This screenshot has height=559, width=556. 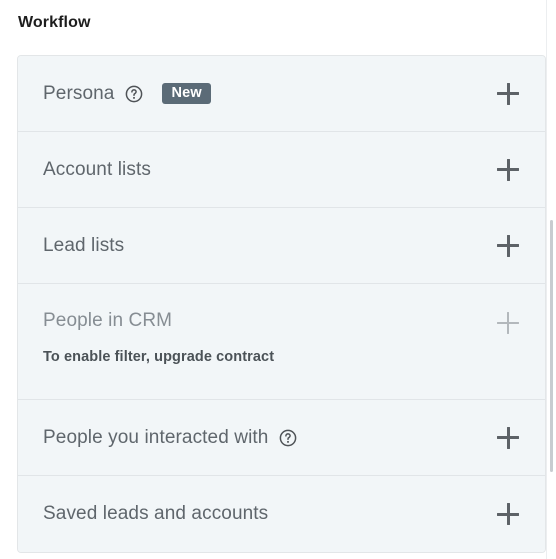 What do you see at coordinates (108, 320) in the screenshot?
I see `filter-label: People in CRM` at bounding box center [108, 320].